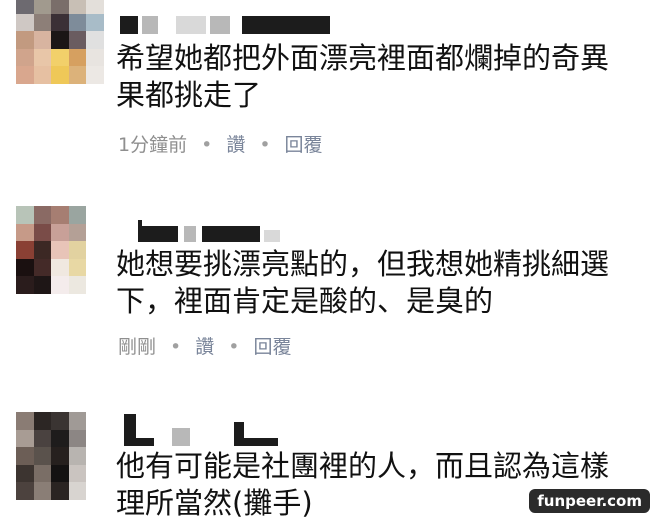  Describe the element at coordinates (589, 501) in the screenshot. I see `watermark-logo: funpeer.com` at that location.